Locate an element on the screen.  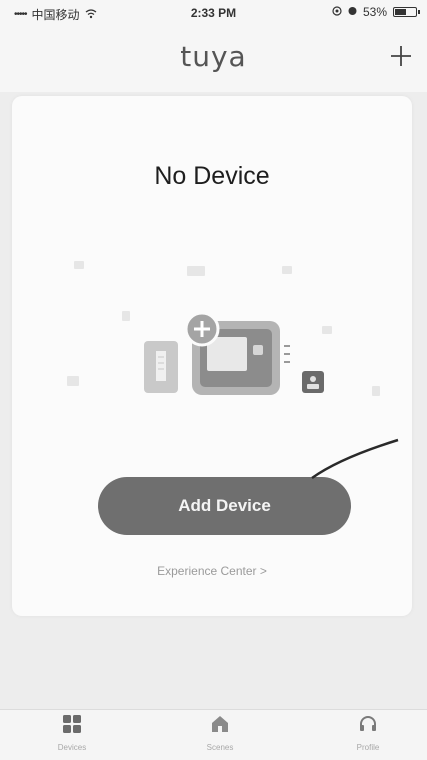
location-icon is located at coordinates (337, 12).